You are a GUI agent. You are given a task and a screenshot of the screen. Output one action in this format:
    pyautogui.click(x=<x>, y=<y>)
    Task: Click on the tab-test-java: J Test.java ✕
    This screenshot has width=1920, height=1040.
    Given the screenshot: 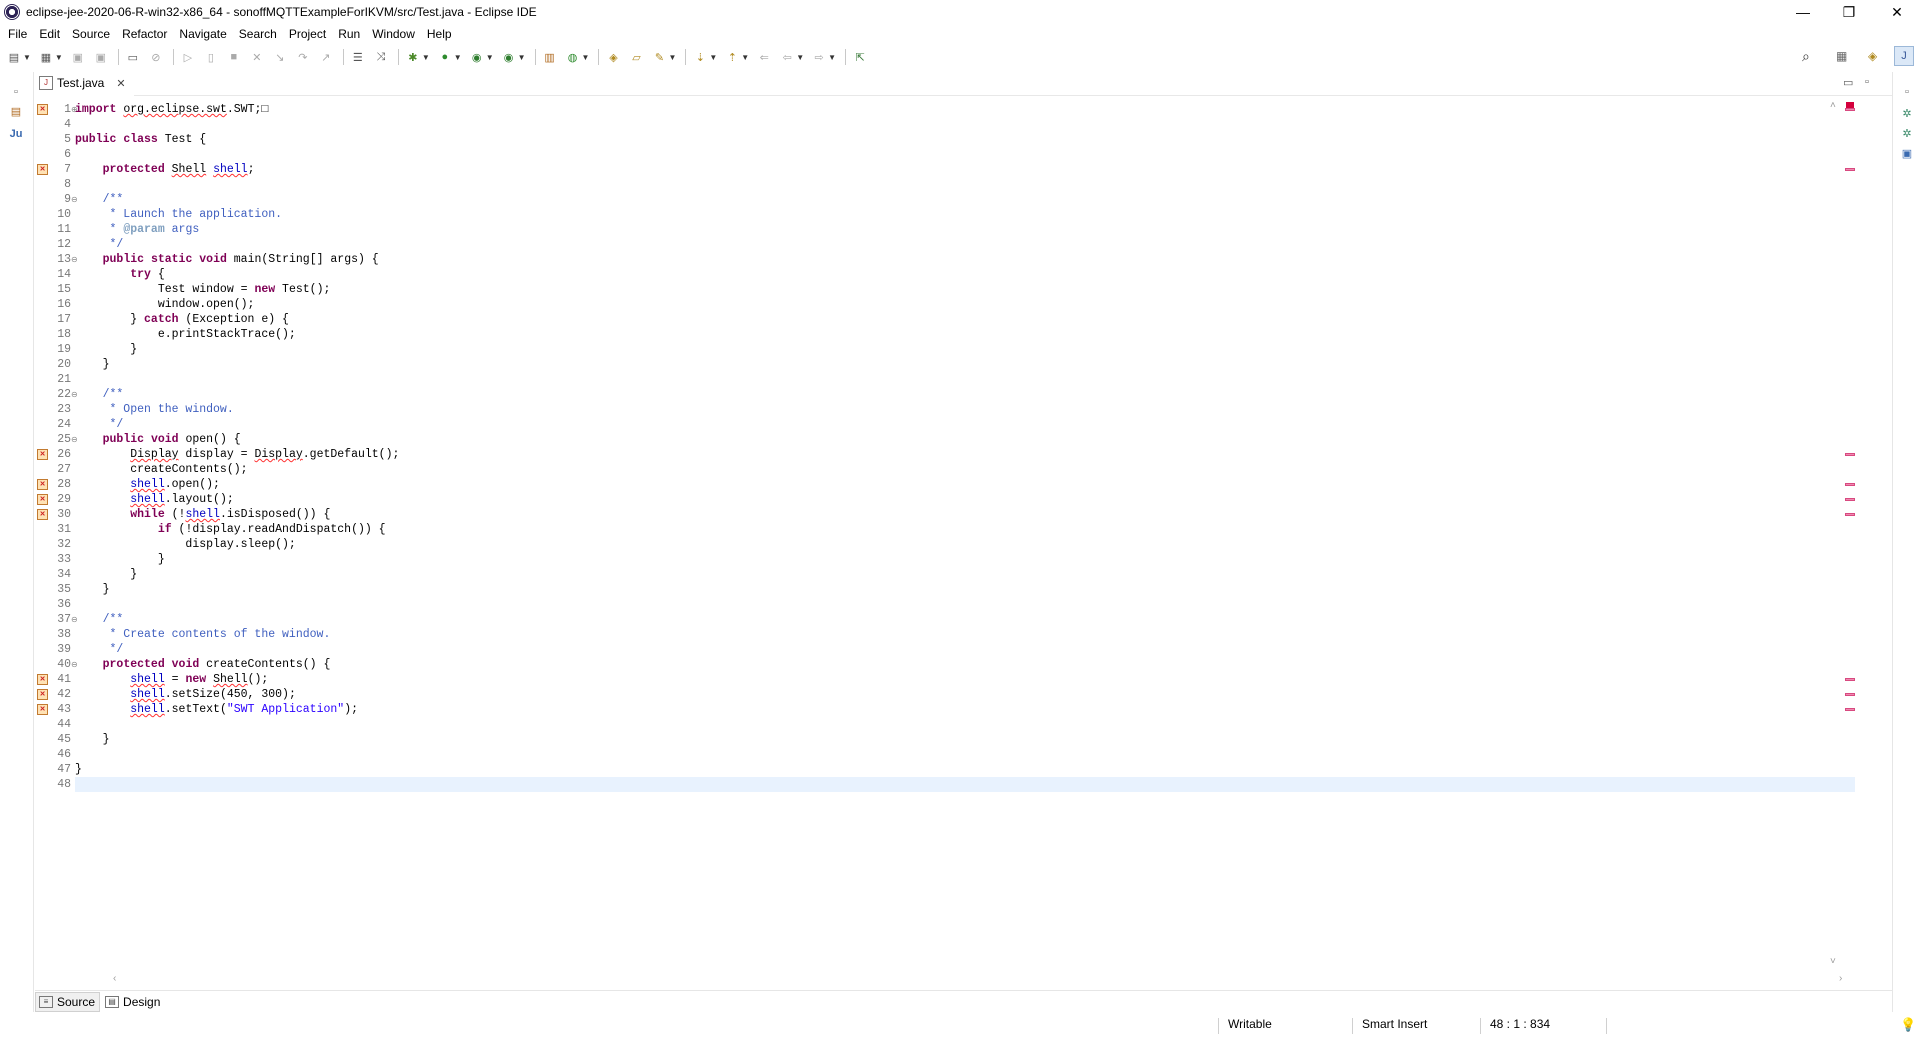 What is the action you would take?
    pyautogui.click(x=84, y=84)
    